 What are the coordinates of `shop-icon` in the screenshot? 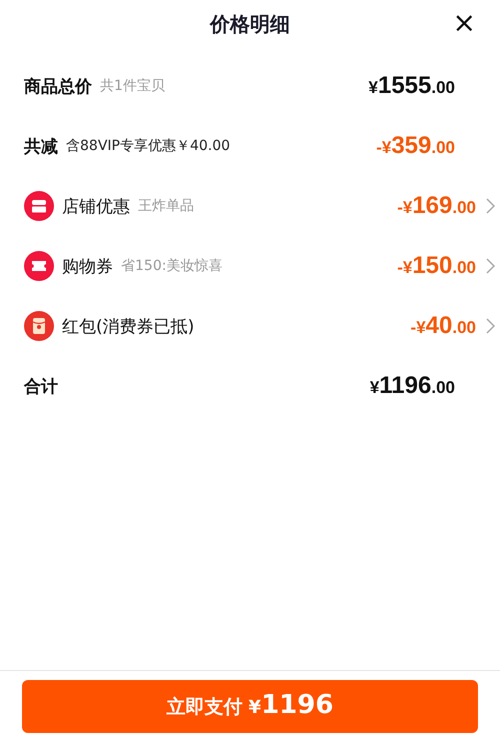 It's located at (39, 206).